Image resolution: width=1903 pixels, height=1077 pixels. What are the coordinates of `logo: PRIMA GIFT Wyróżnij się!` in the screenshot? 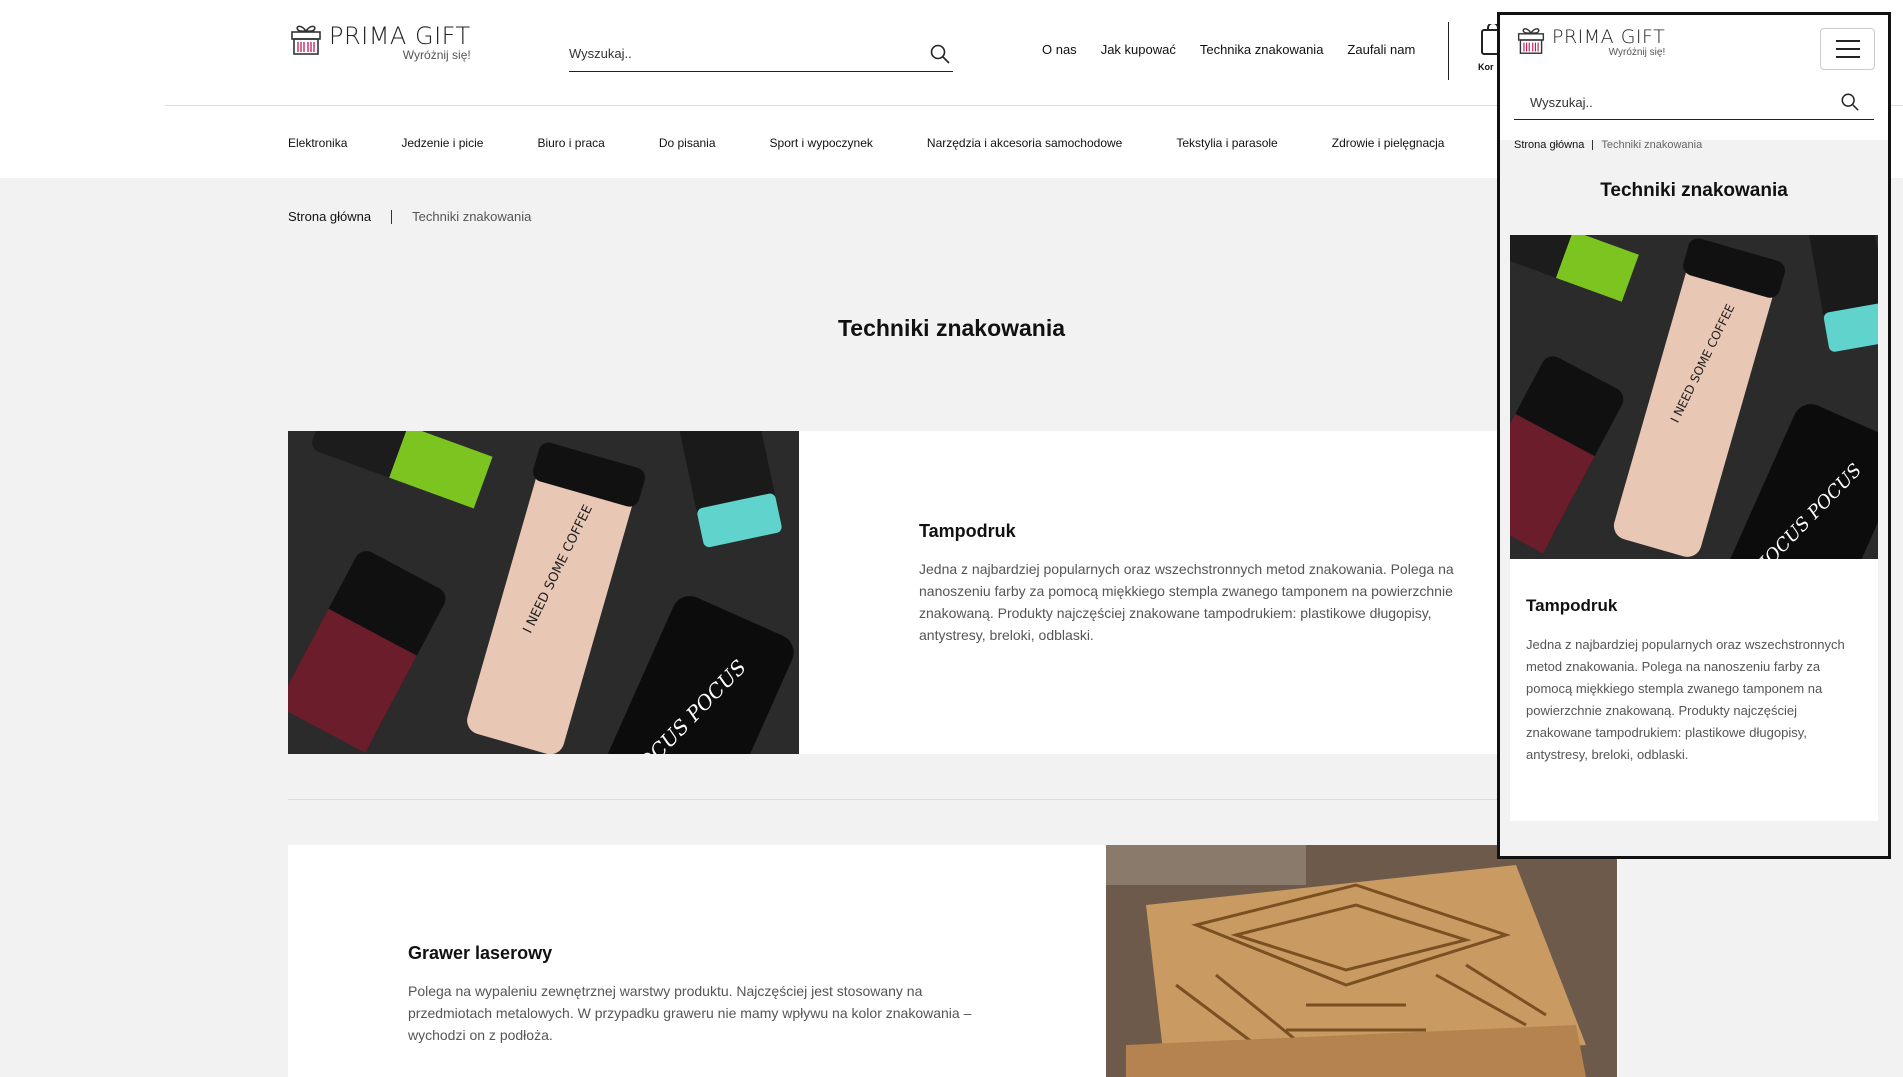 It's located at (380, 42).